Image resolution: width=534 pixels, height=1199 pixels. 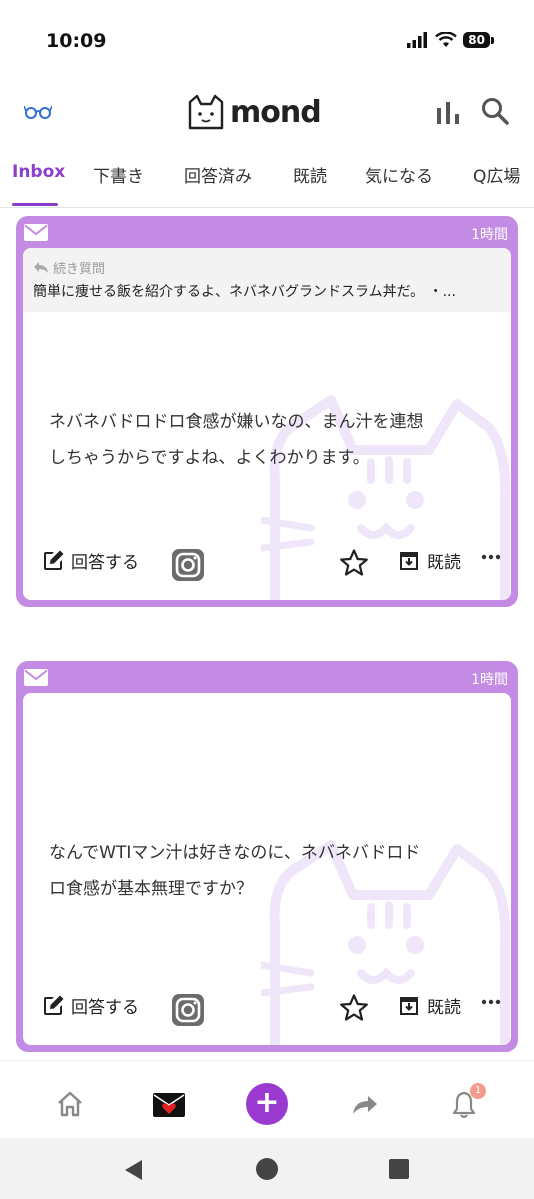 What do you see at coordinates (448, 113) in the screenshot?
I see `stats-icon` at bounding box center [448, 113].